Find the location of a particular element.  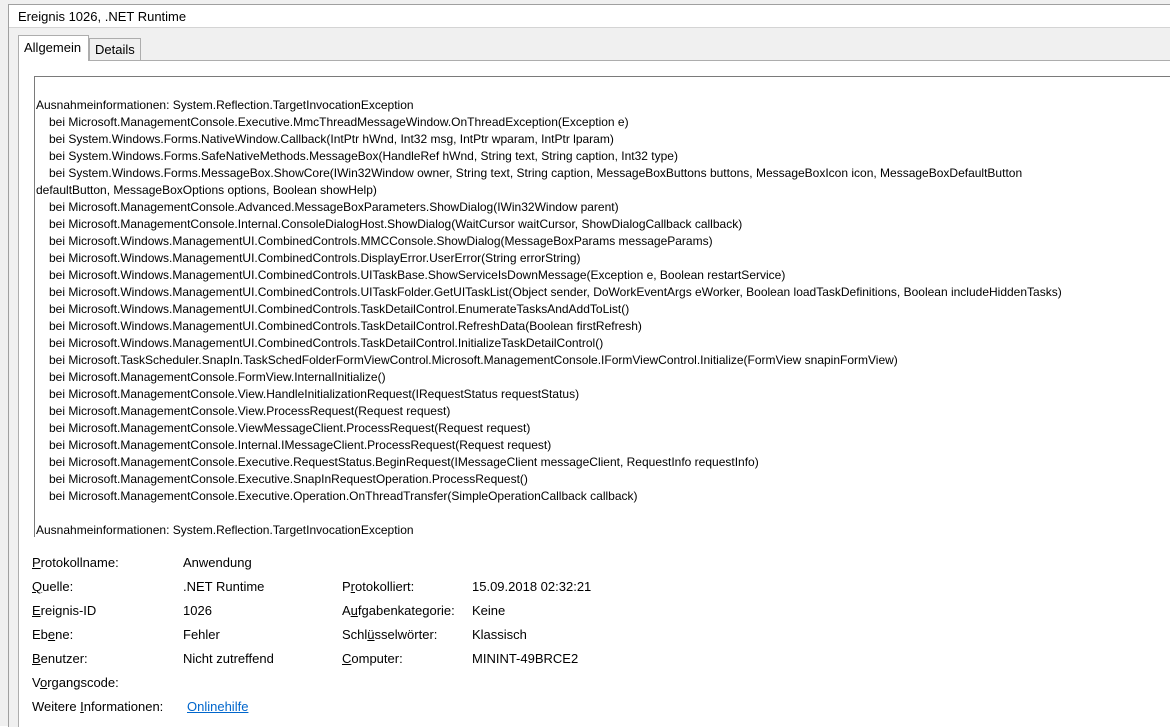

tab-allgemein: Allgemein is located at coordinates (53, 48).